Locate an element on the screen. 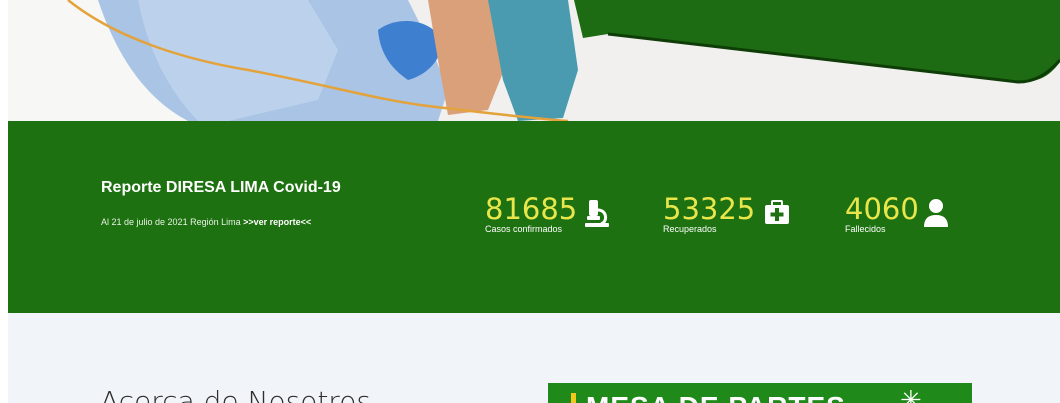 Image resolution: width=1060 pixels, height=403 pixels. sparkle-icon: ✳ is located at coordinates (911, 394).